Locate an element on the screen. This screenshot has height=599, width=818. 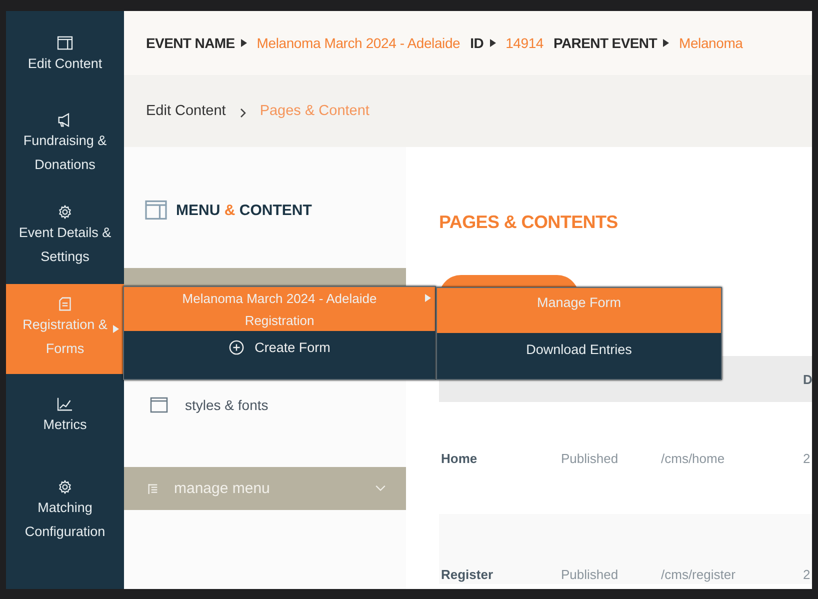
page-title-link: Register is located at coordinates (499, 575).